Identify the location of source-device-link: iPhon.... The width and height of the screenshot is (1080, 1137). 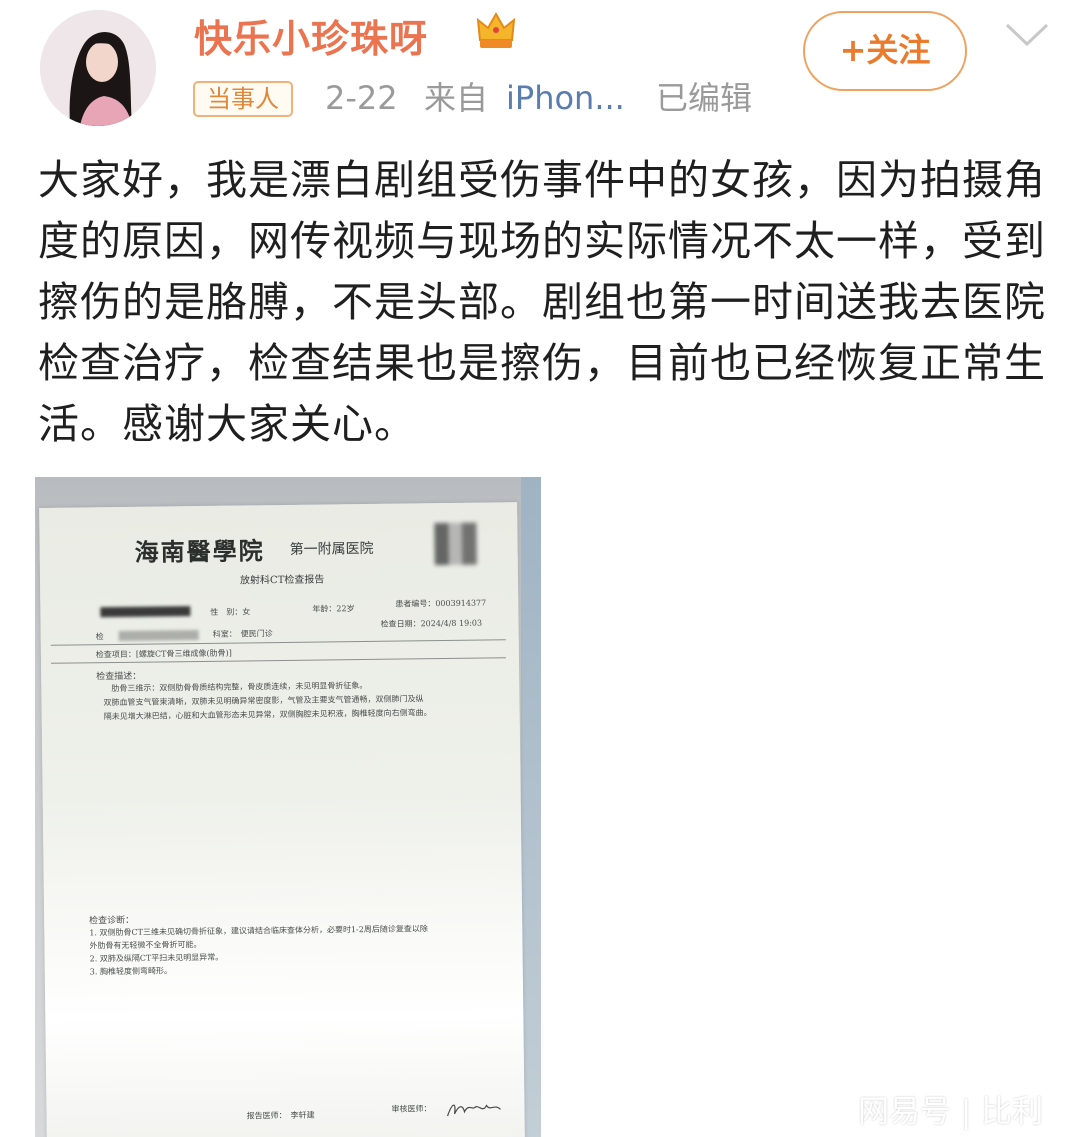
(565, 98).